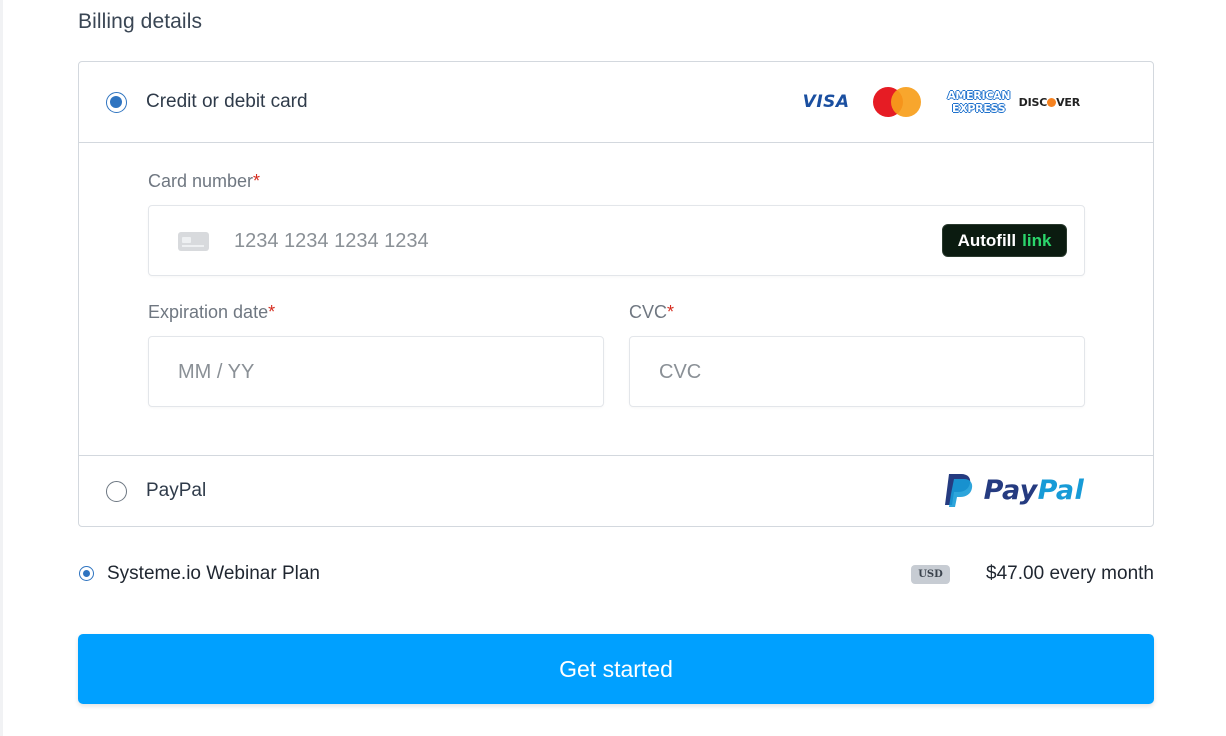  What do you see at coordinates (1037, 240) in the screenshot?
I see `link-logo: link` at bounding box center [1037, 240].